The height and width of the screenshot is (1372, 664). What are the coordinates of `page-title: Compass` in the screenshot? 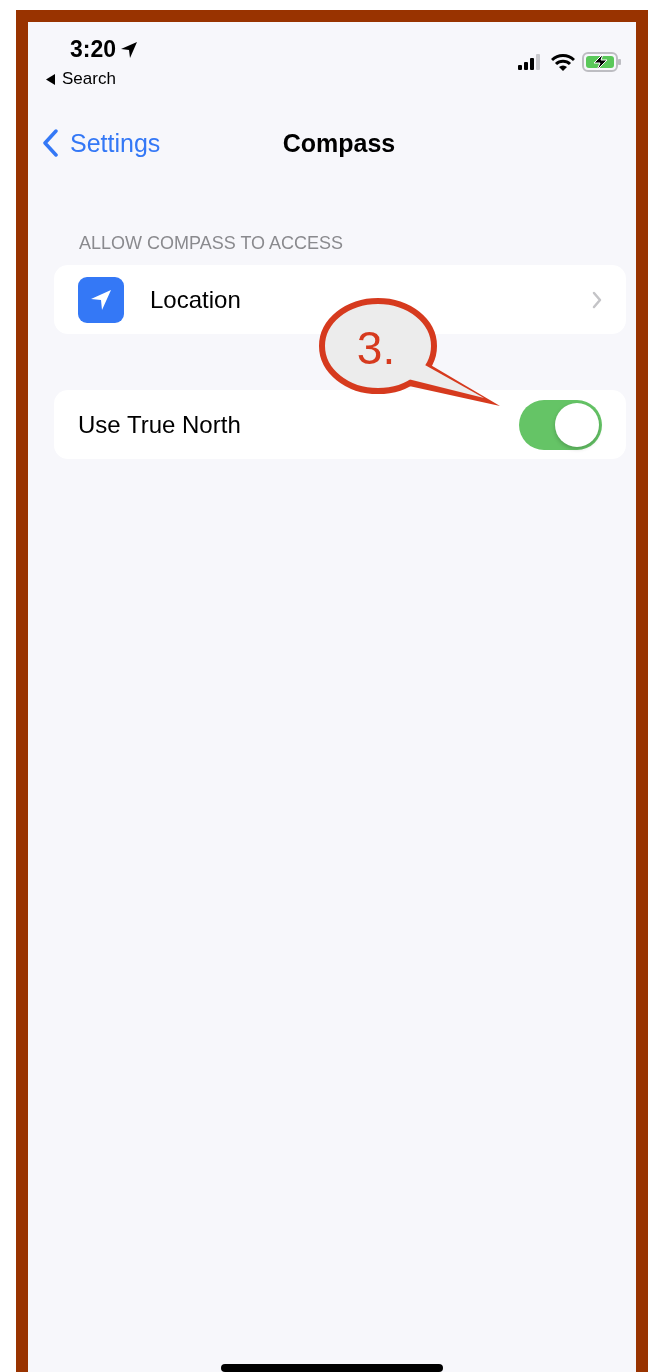 It's located at (339, 143).